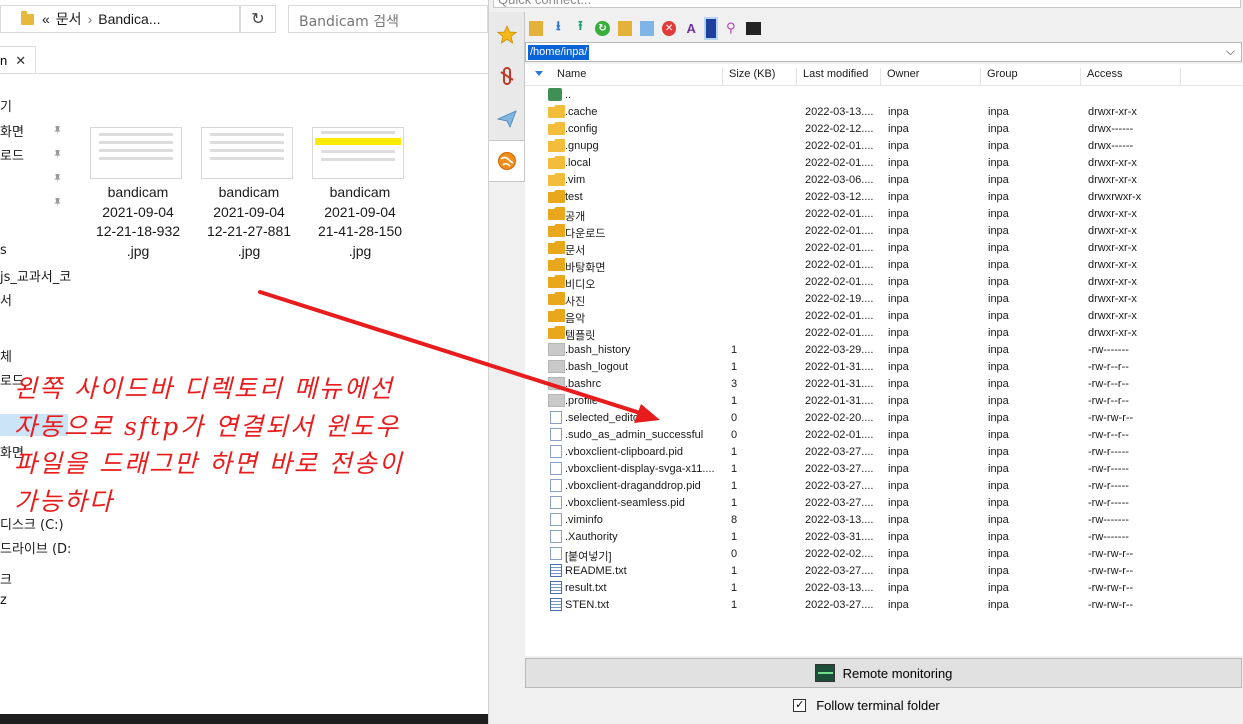 This screenshot has height=724, width=1243. Describe the element at coordinates (1131, 77) in the screenshot. I see `column-header-access: Access` at that location.